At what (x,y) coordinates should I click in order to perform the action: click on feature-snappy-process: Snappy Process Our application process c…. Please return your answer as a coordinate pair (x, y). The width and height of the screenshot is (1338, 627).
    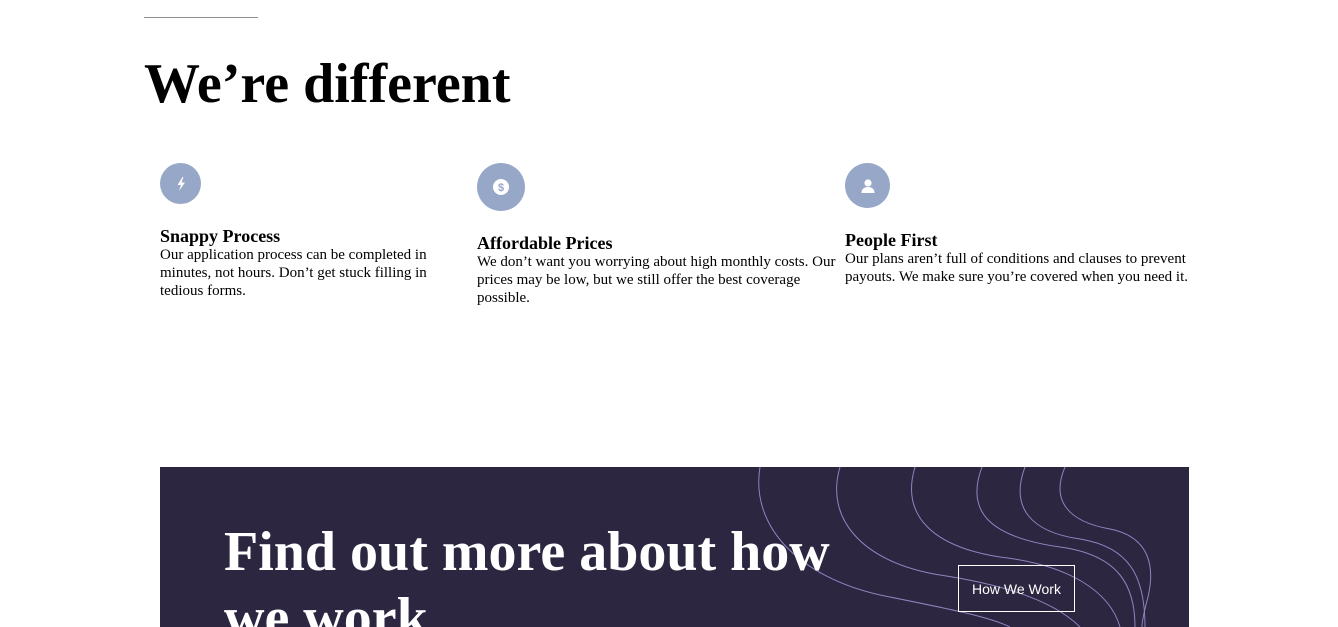
    Looking at the image, I should click on (305, 231).